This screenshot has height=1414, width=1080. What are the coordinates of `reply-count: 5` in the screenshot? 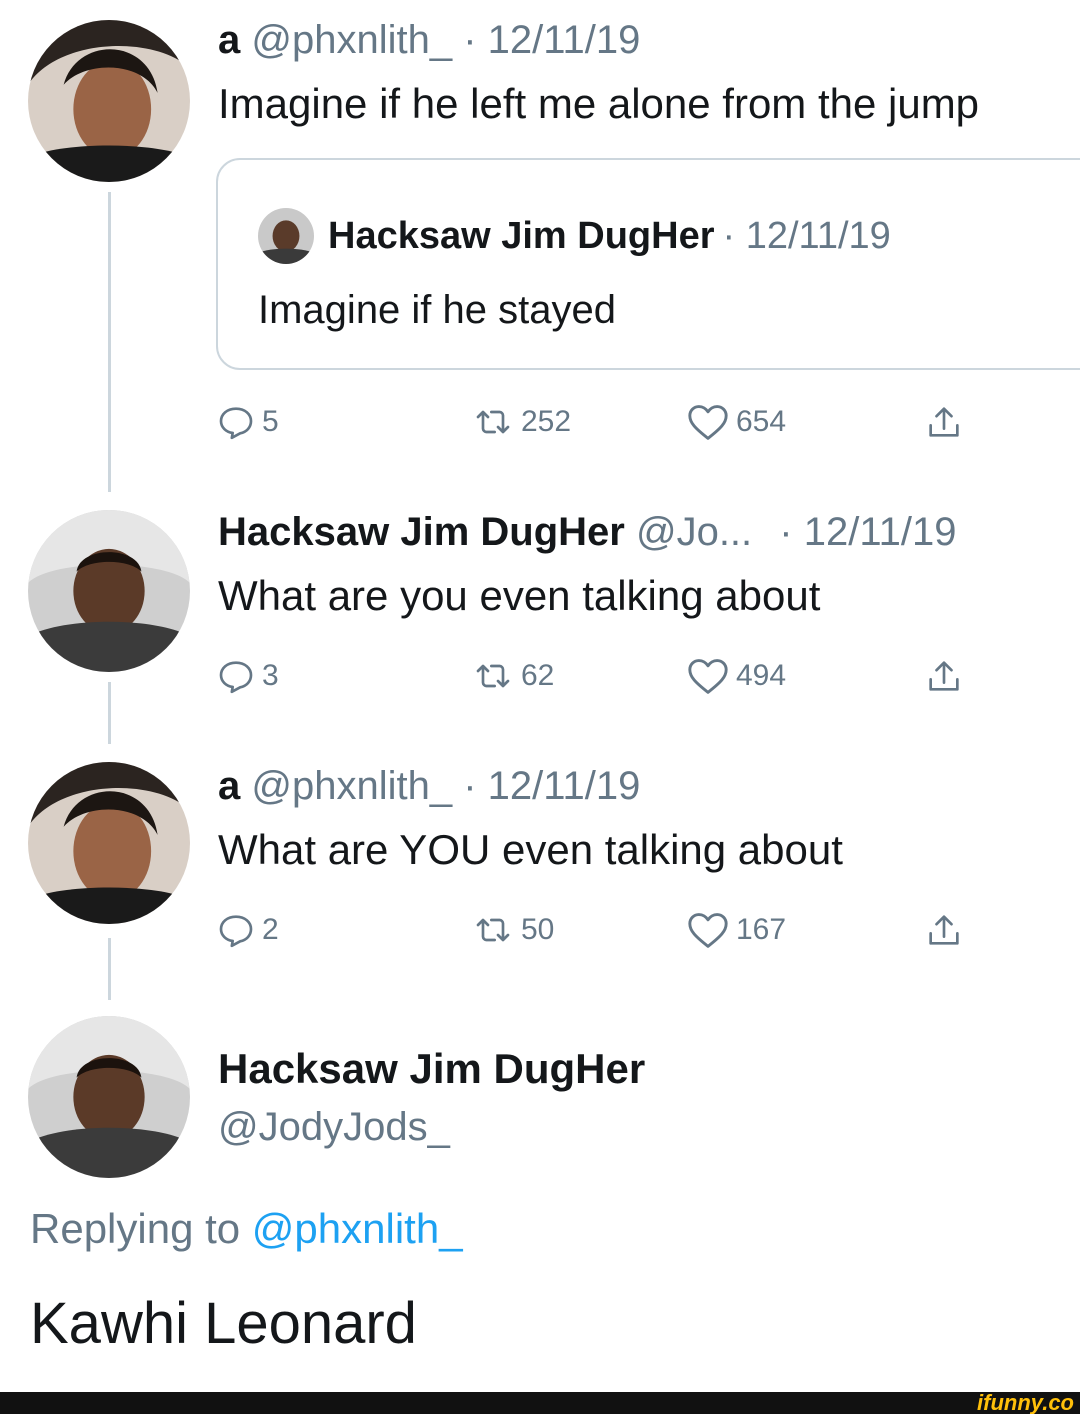 It's located at (270, 421).